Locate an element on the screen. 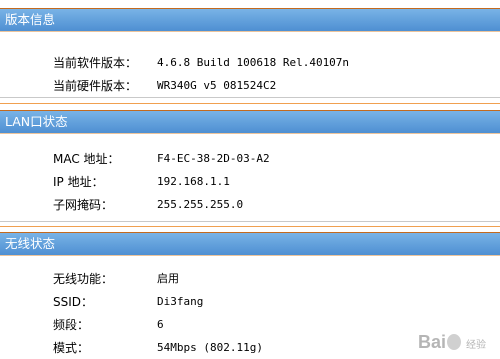 The image size is (500, 359). hardware-version-value: WR340G v5 081524C2 is located at coordinates (217, 85).